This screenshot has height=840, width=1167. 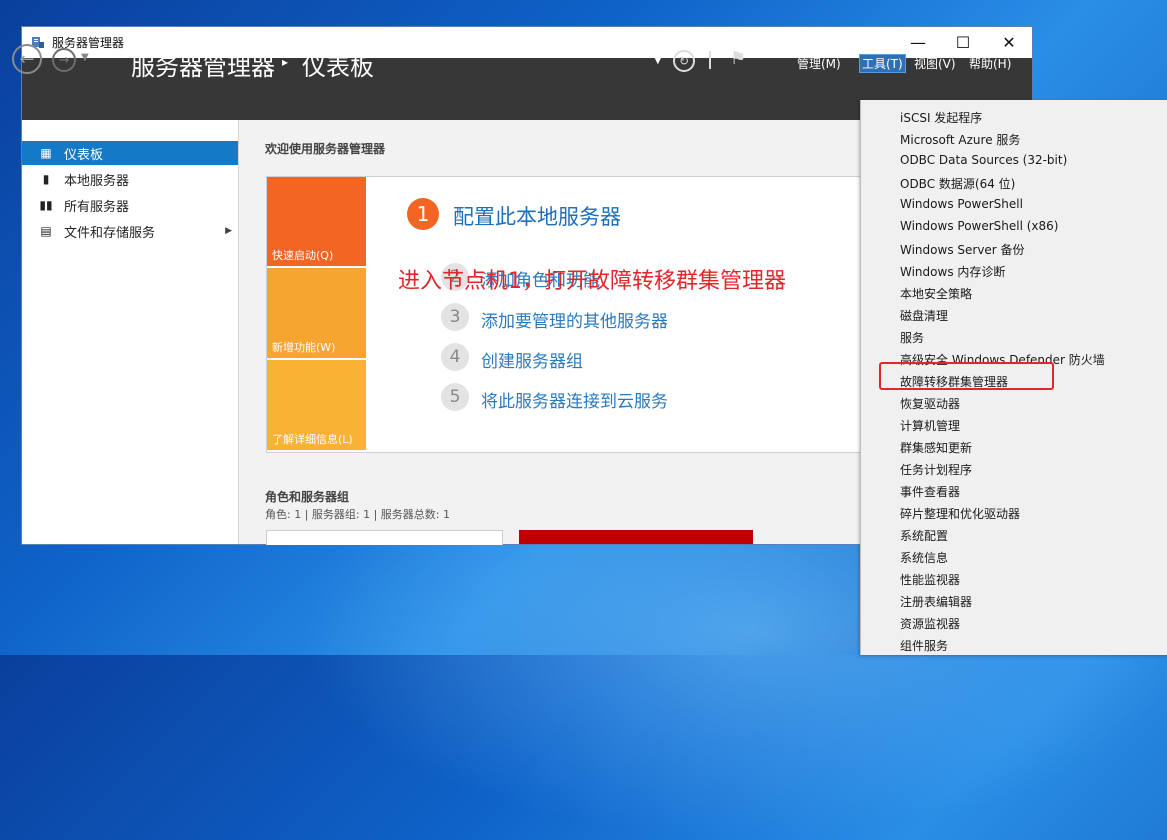 What do you see at coordinates (46, 179) in the screenshot?
I see `server-icon: ▮` at bounding box center [46, 179].